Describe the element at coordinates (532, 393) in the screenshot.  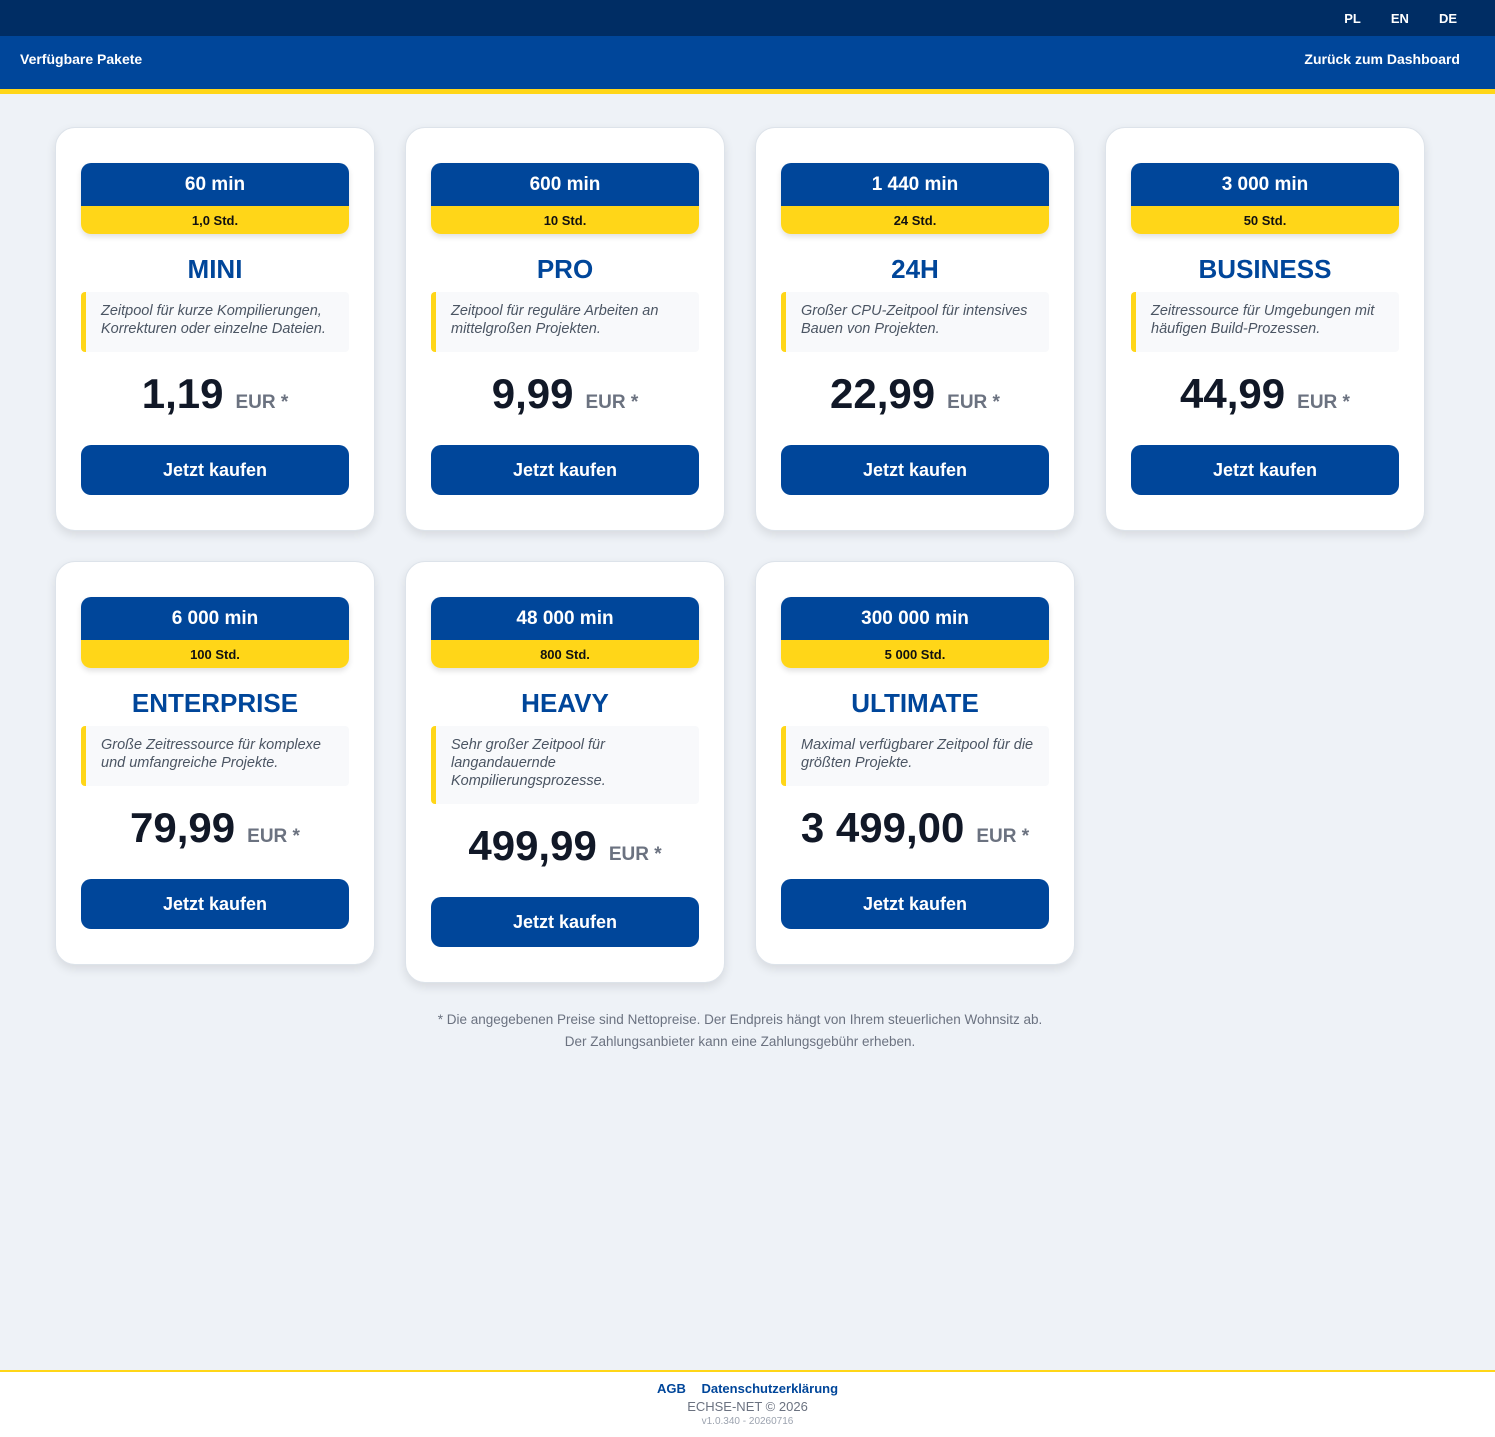
I see `price-value: 9,99` at that location.